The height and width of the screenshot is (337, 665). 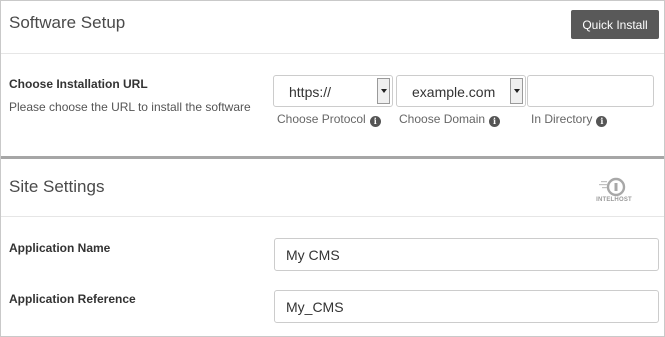 I want to click on intelhost-logo-icon: INTELHOST, so click(x=614, y=192).